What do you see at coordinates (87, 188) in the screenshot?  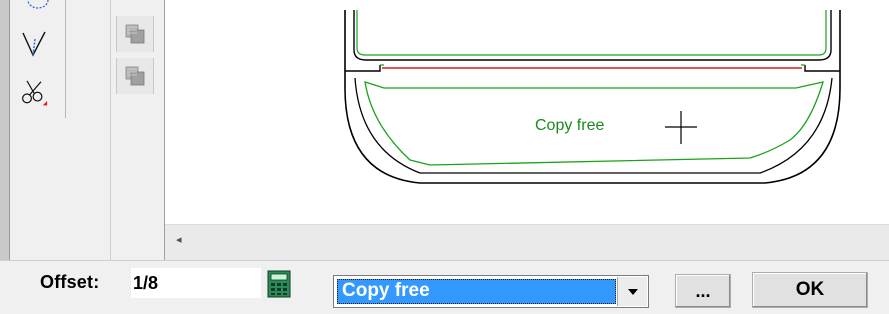 I see `tool-palette-lower` at bounding box center [87, 188].